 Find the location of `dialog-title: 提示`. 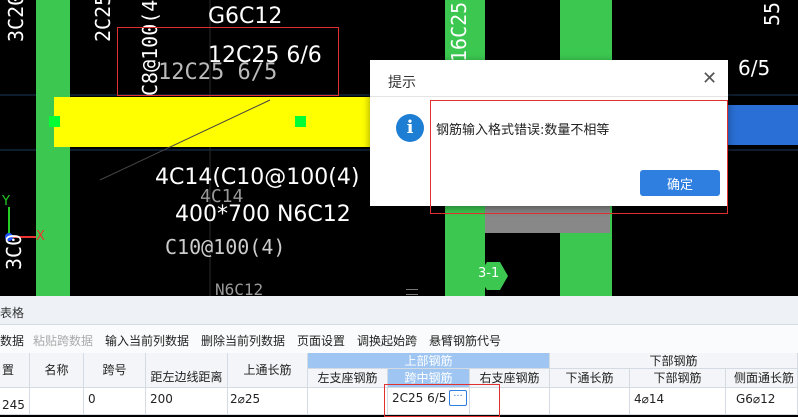

dialog-title: 提示 is located at coordinates (402, 83).